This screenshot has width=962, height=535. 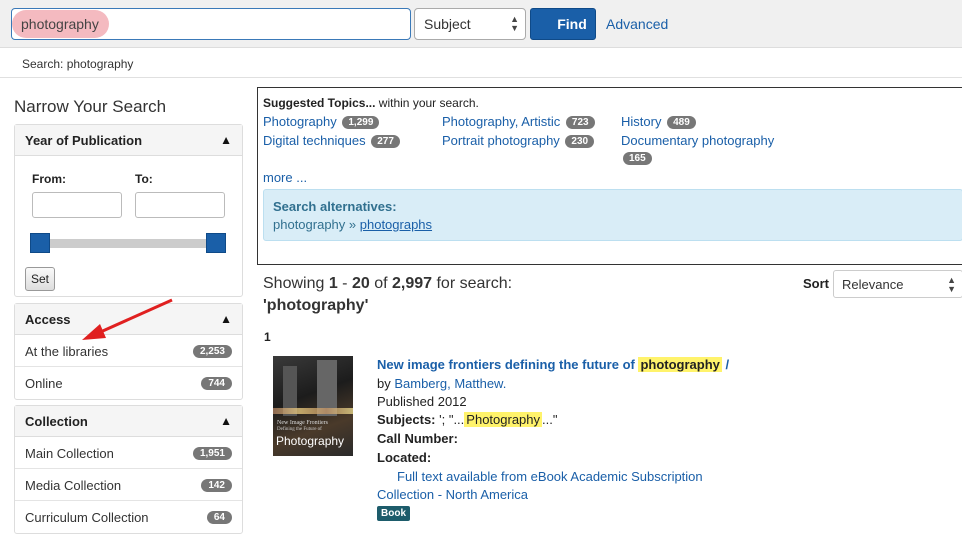 What do you see at coordinates (130, 243) in the screenshot?
I see `year-slider-track` at bounding box center [130, 243].